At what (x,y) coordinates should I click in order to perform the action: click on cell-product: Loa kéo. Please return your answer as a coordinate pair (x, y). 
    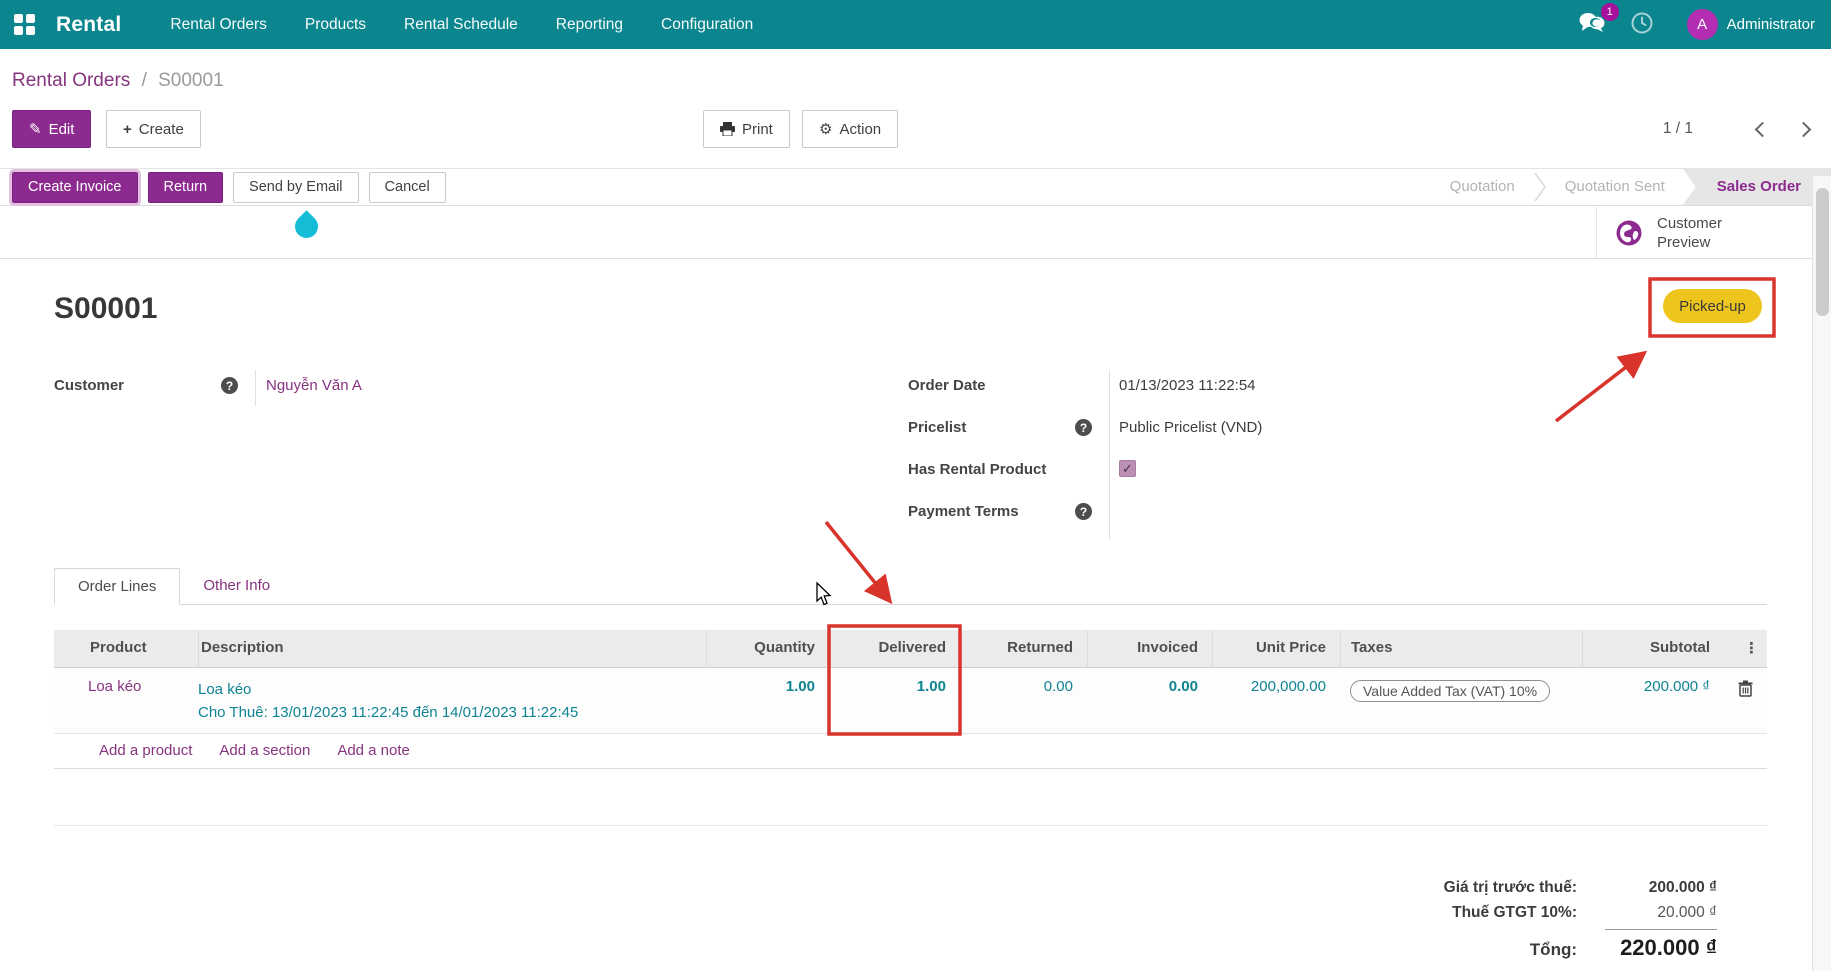
    Looking at the image, I should click on (143, 700).